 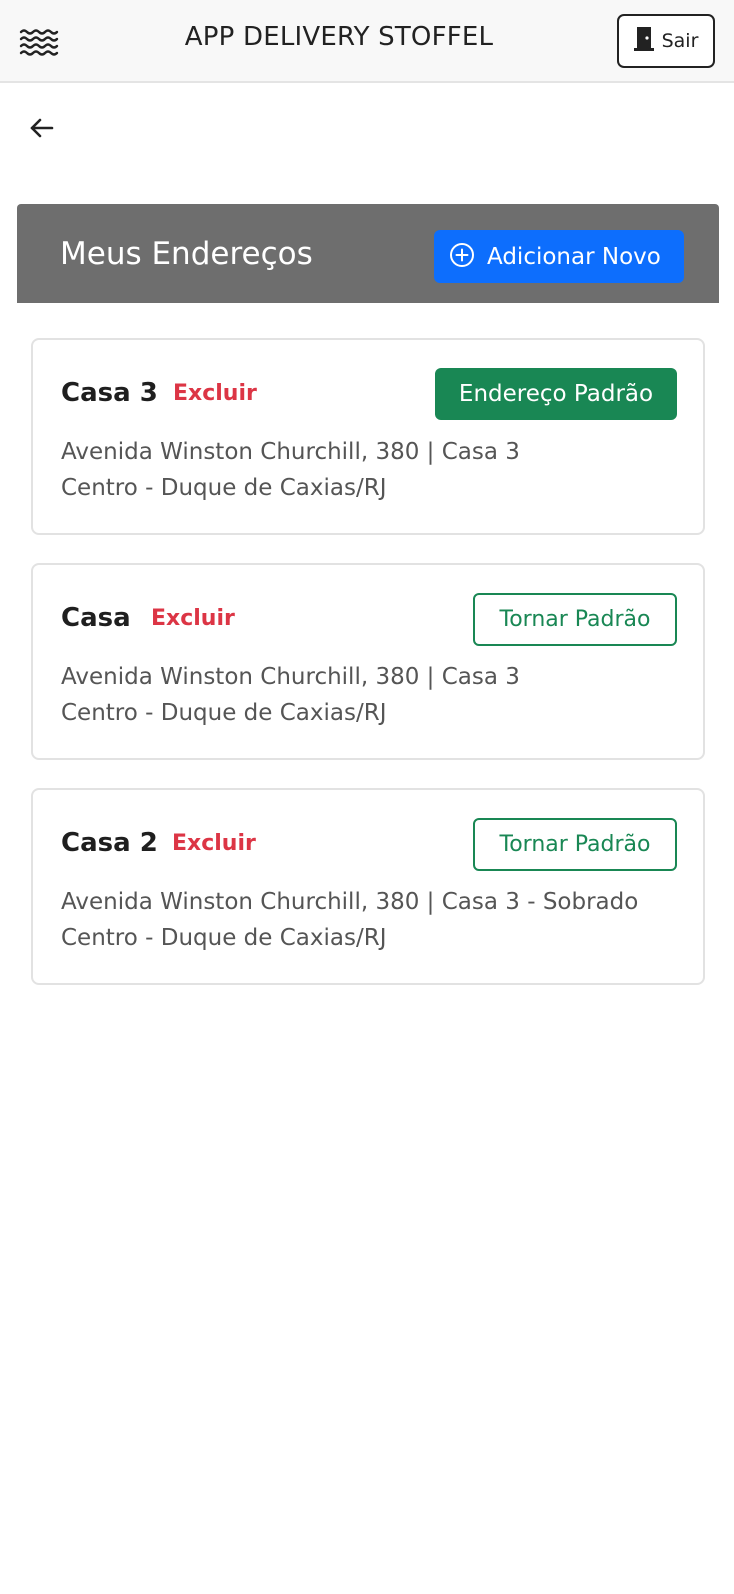 I want to click on address-name: Casa, so click(x=96, y=618).